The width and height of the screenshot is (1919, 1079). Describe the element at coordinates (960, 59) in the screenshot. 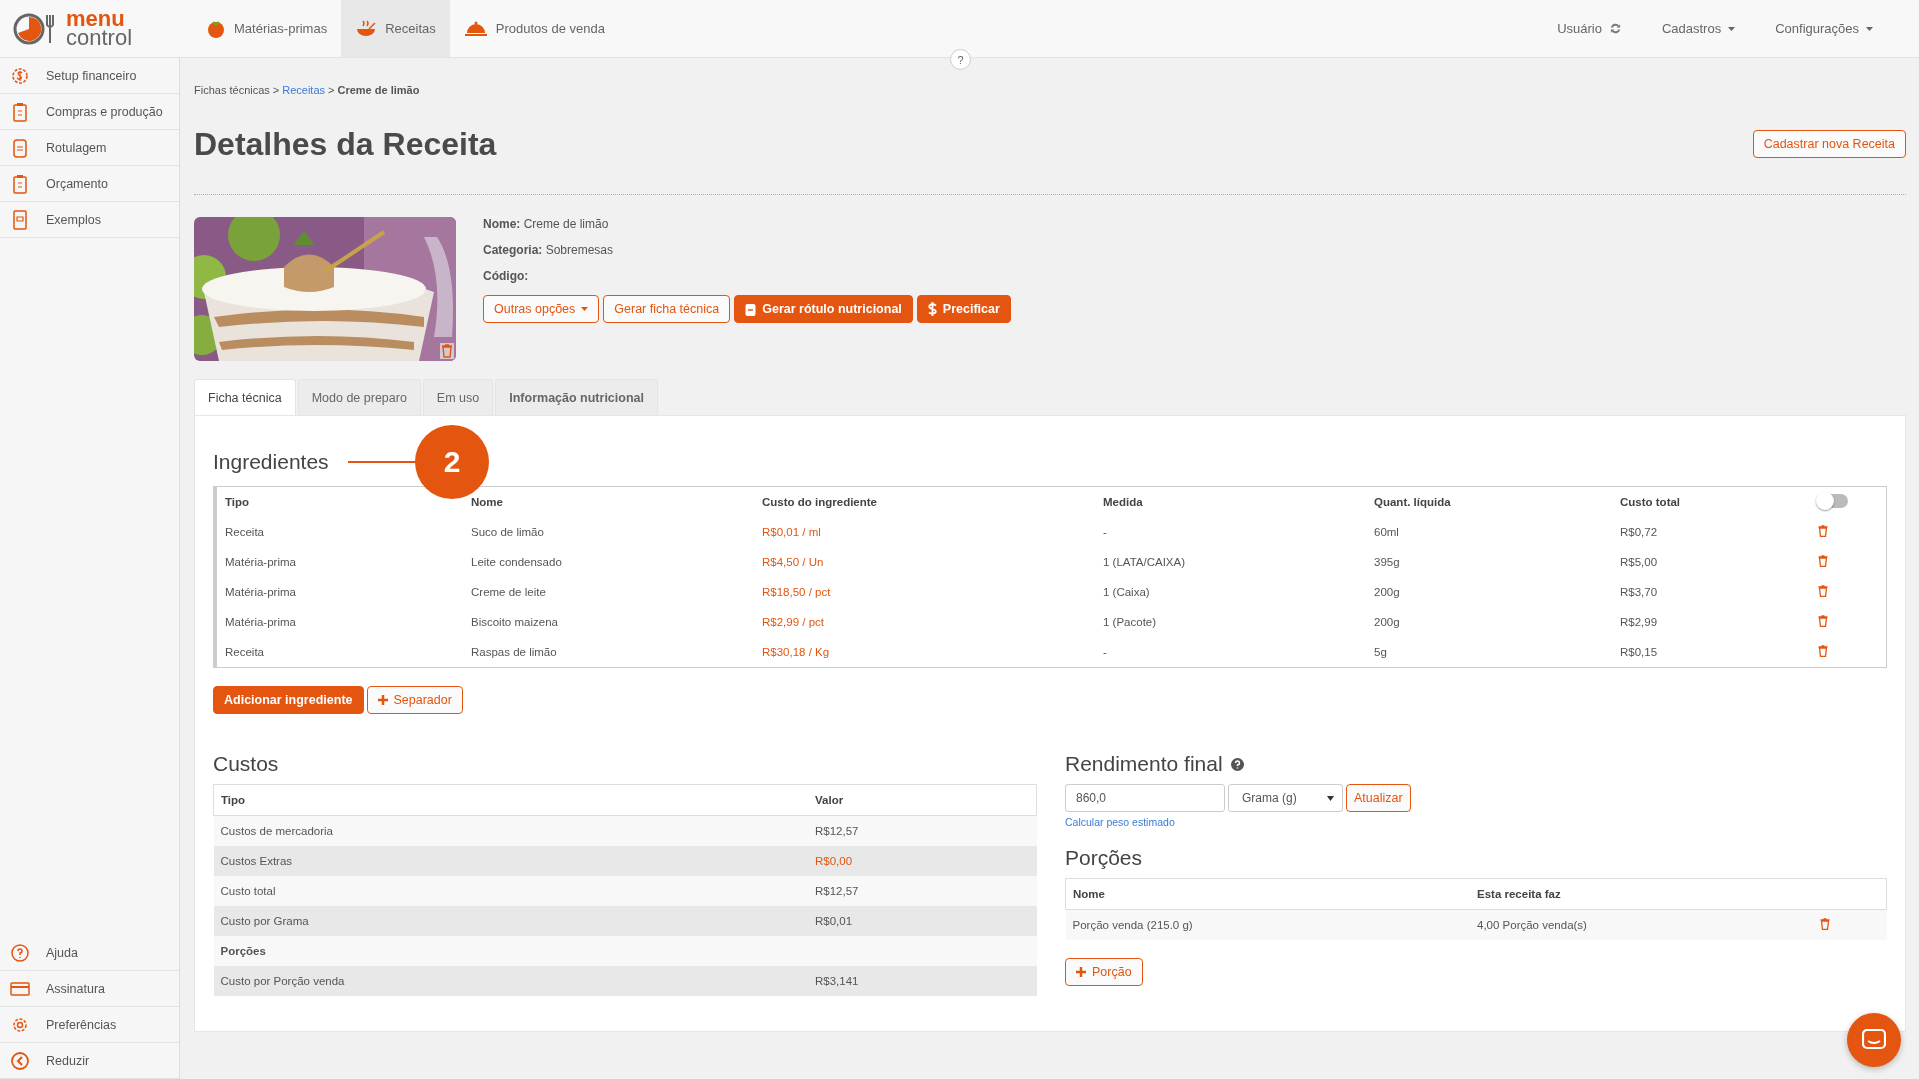

I see `help-button: ?` at that location.